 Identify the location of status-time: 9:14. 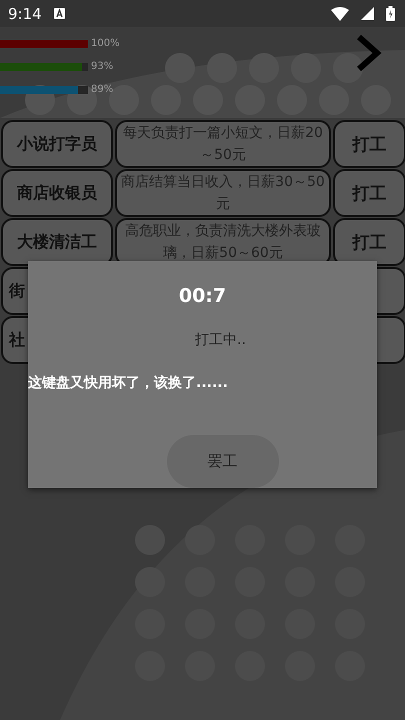
(25, 13).